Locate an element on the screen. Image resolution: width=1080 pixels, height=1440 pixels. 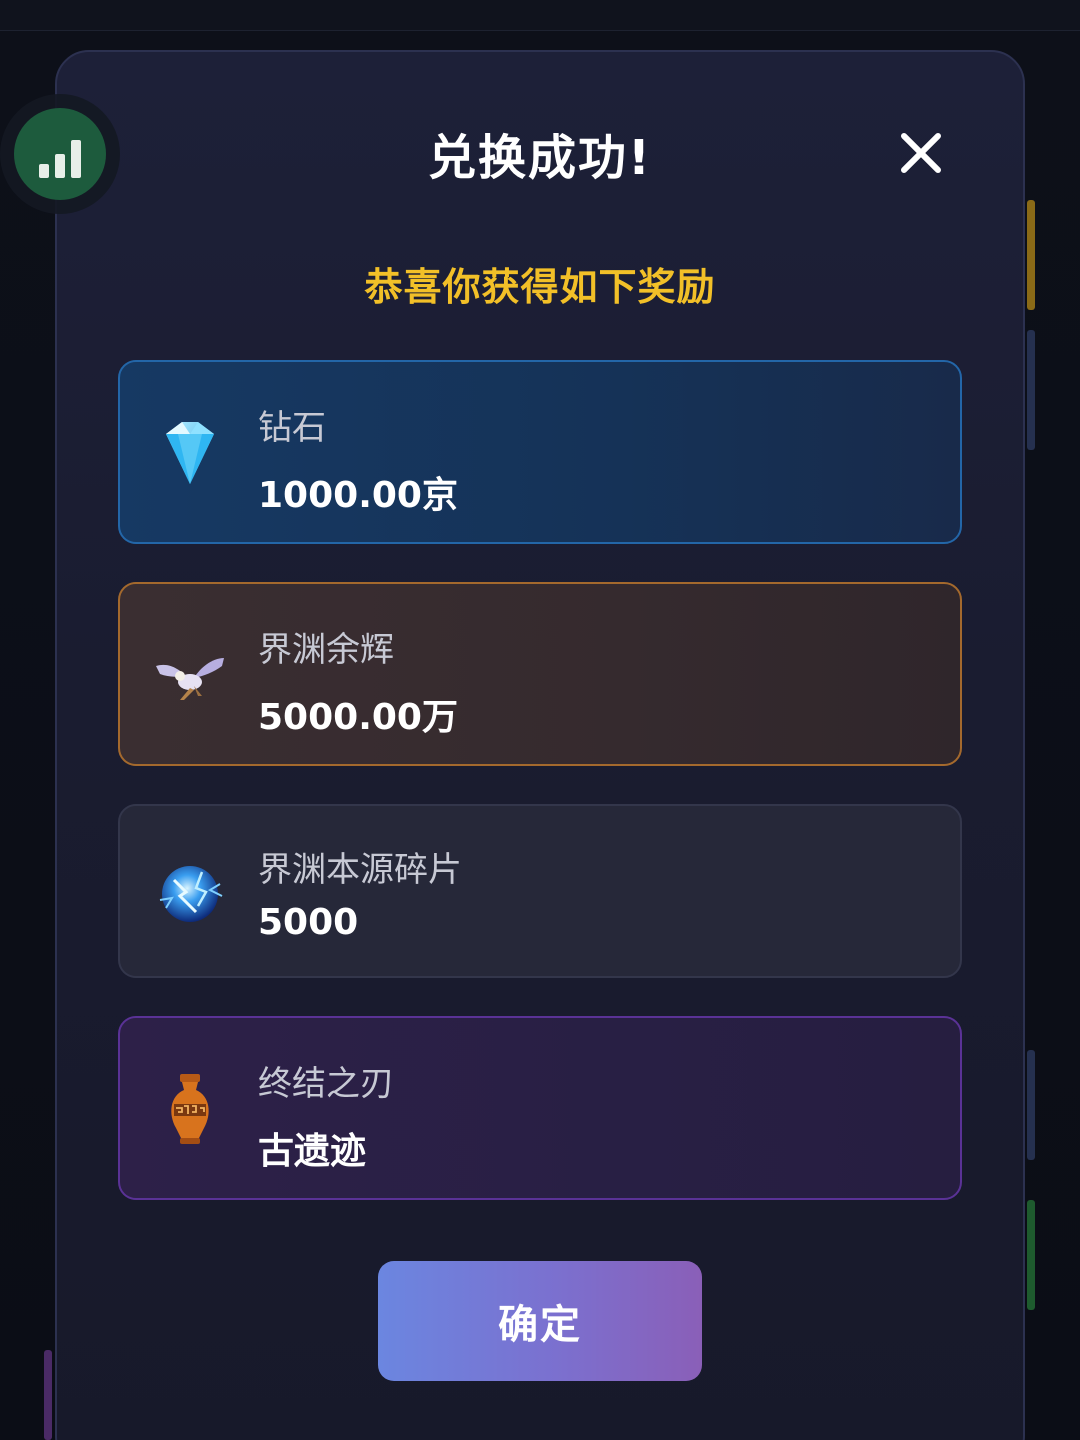
lightning-orb-icon is located at coordinates (190, 894).